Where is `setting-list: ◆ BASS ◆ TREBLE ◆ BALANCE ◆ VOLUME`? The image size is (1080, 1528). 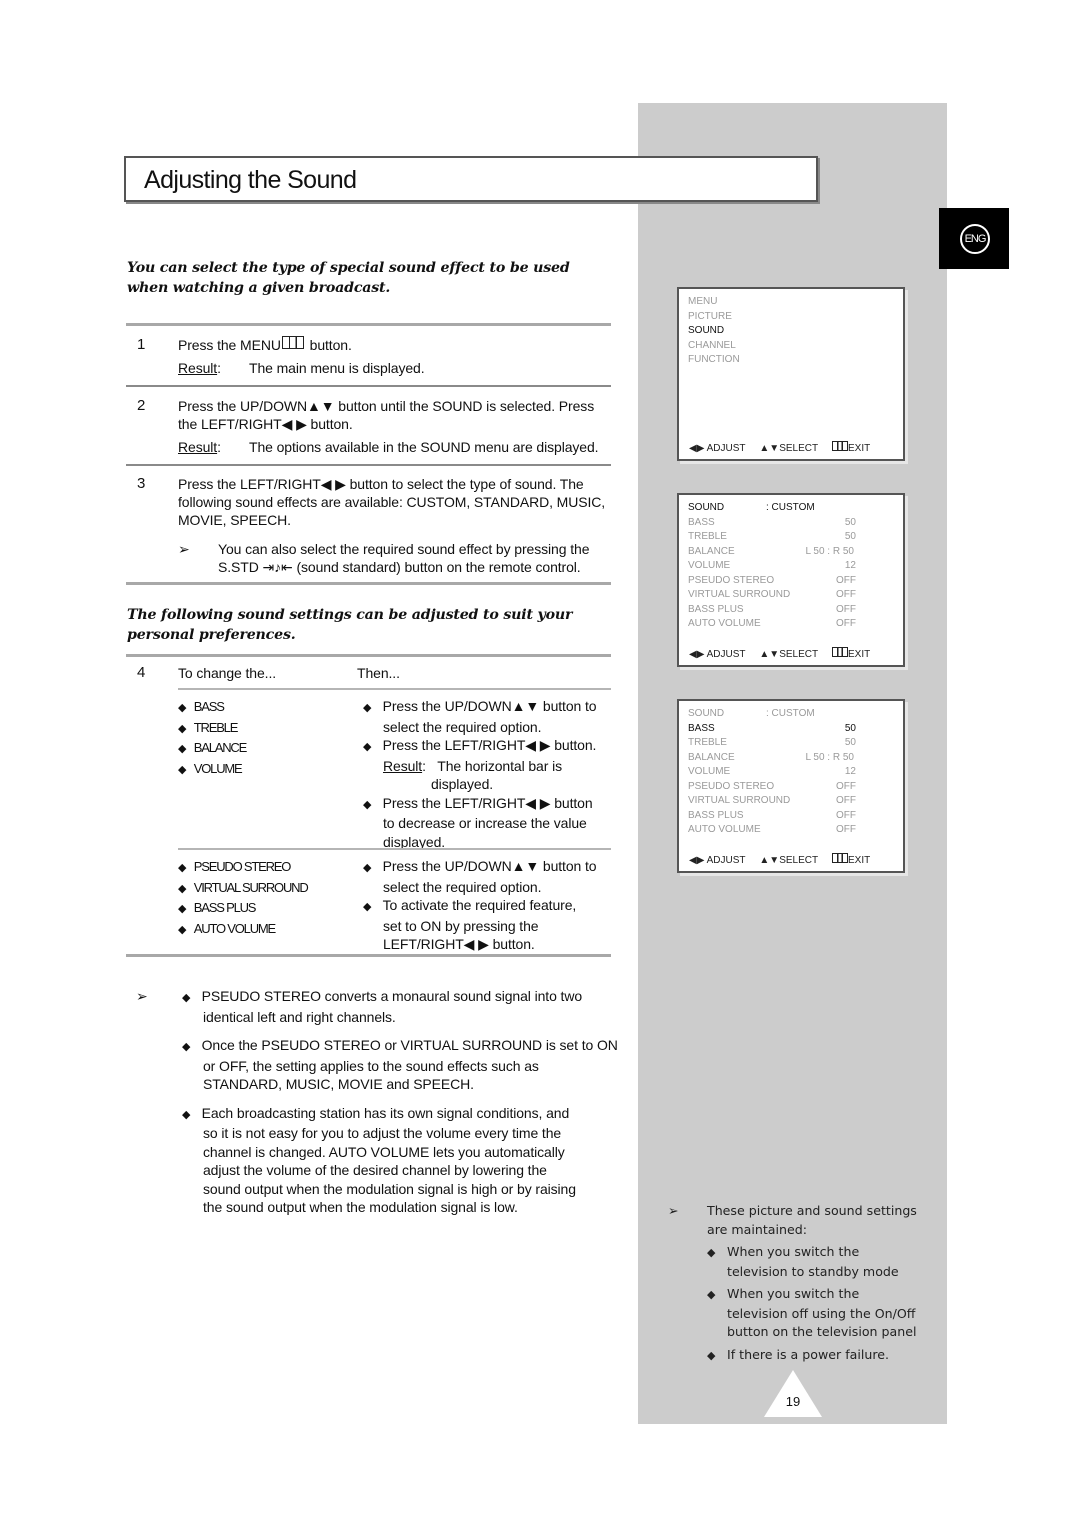
setting-list: ◆ BASS ◆ TREBLE ◆ BALANCE ◆ VOLUME is located at coordinates (212, 738).